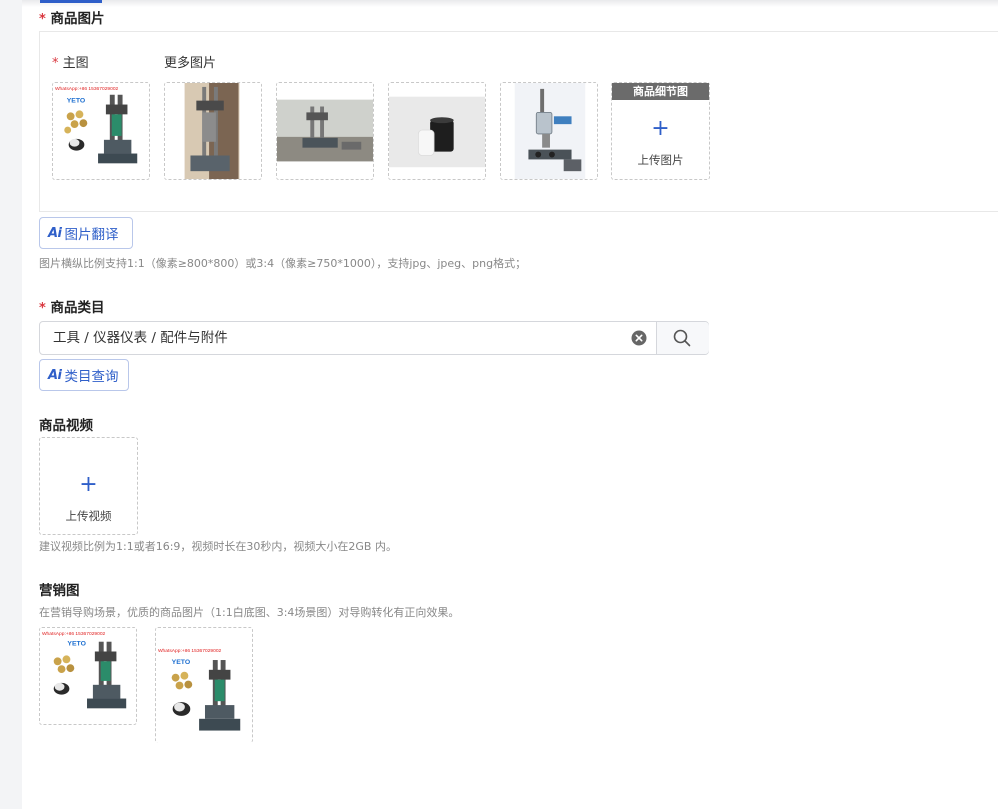 The height and width of the screenshot is (809, 998). I want to click on ai-category-query-button: Ai 类目查询, so click(84, 375).